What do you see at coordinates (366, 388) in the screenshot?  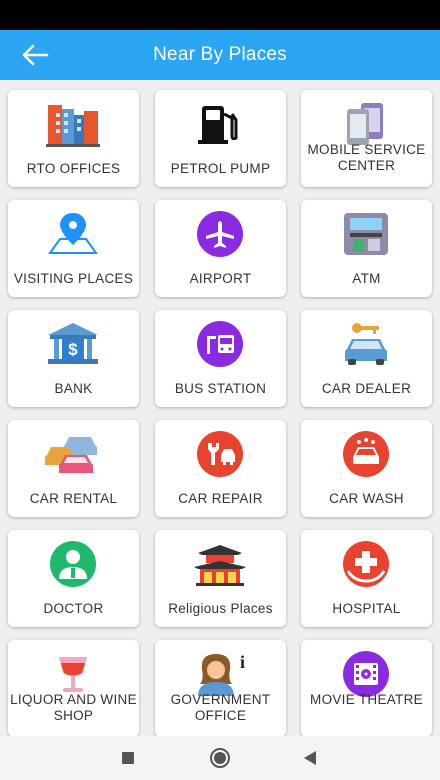 I see `tile-label: CAR DEALER` at bounding box center [366, 388].